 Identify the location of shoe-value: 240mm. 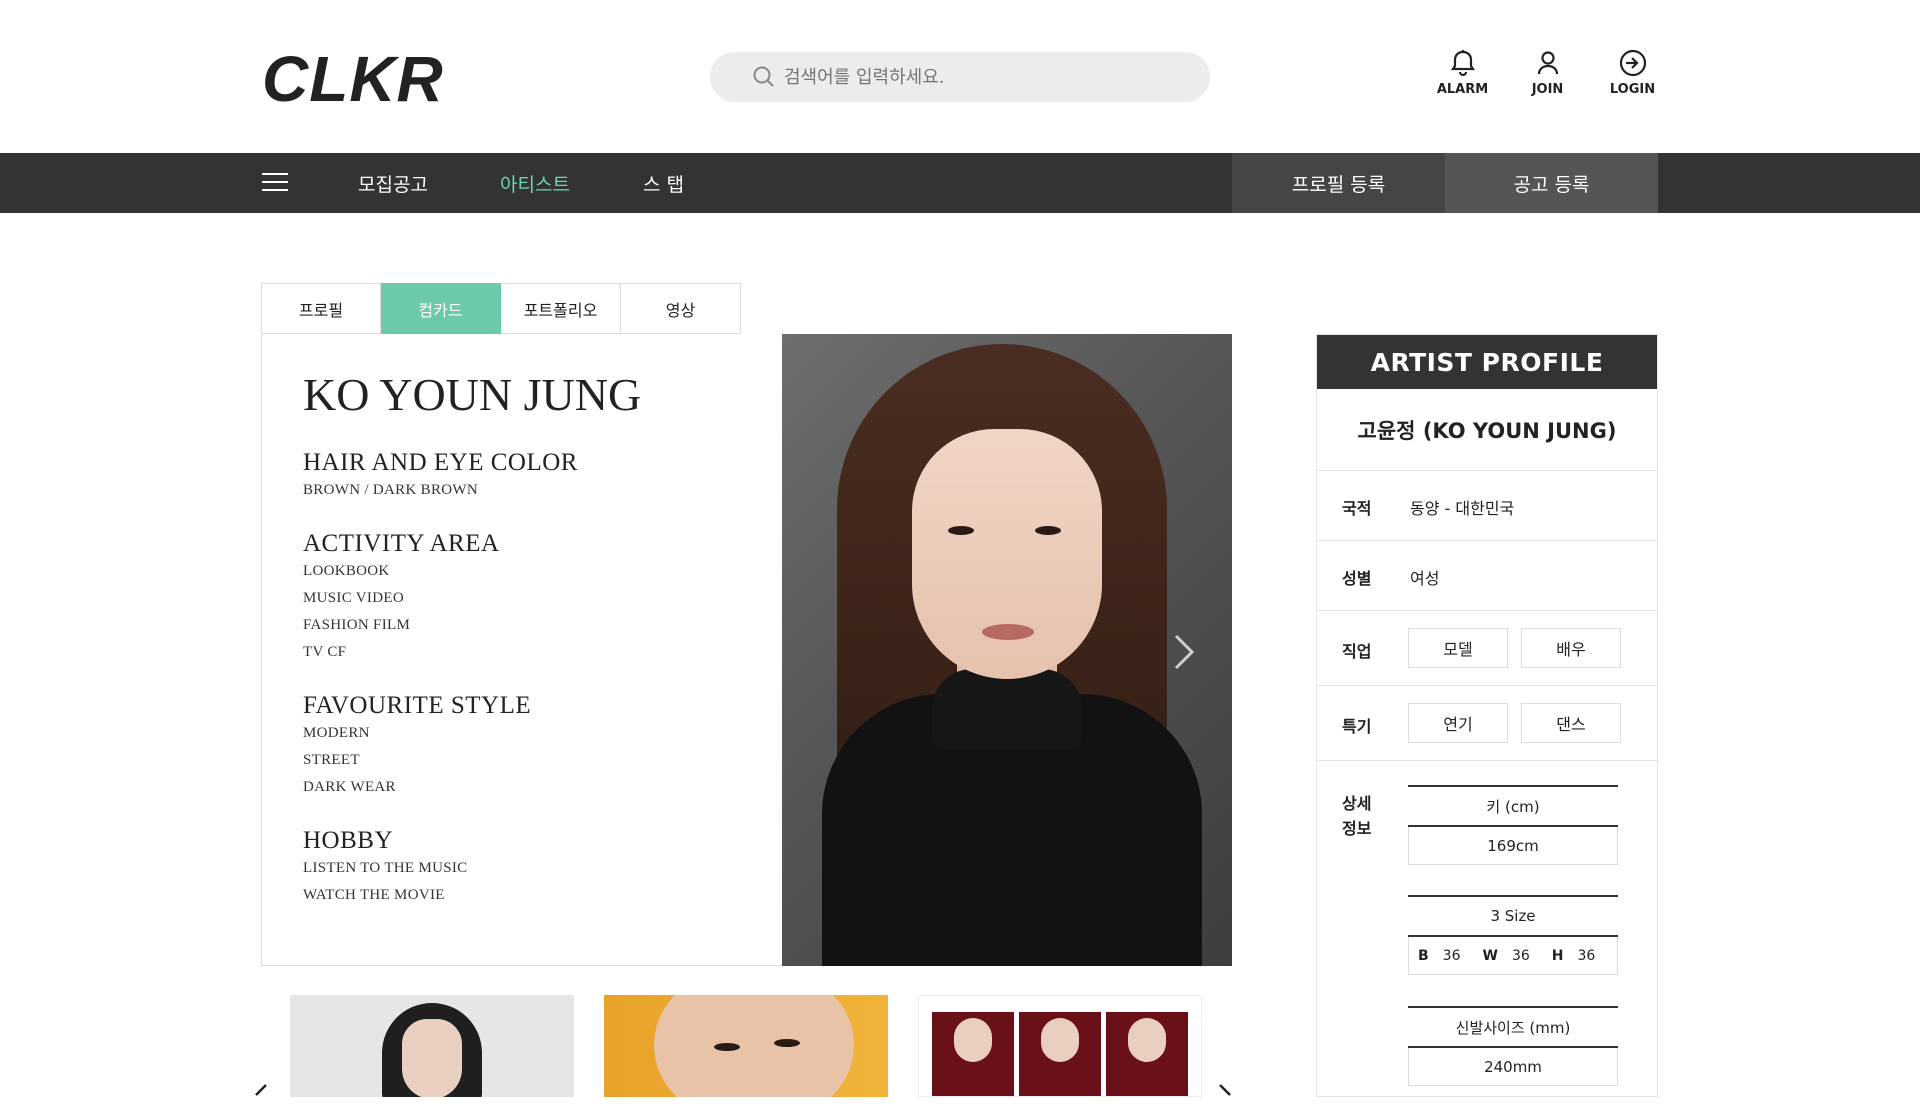
(1513, 1067).